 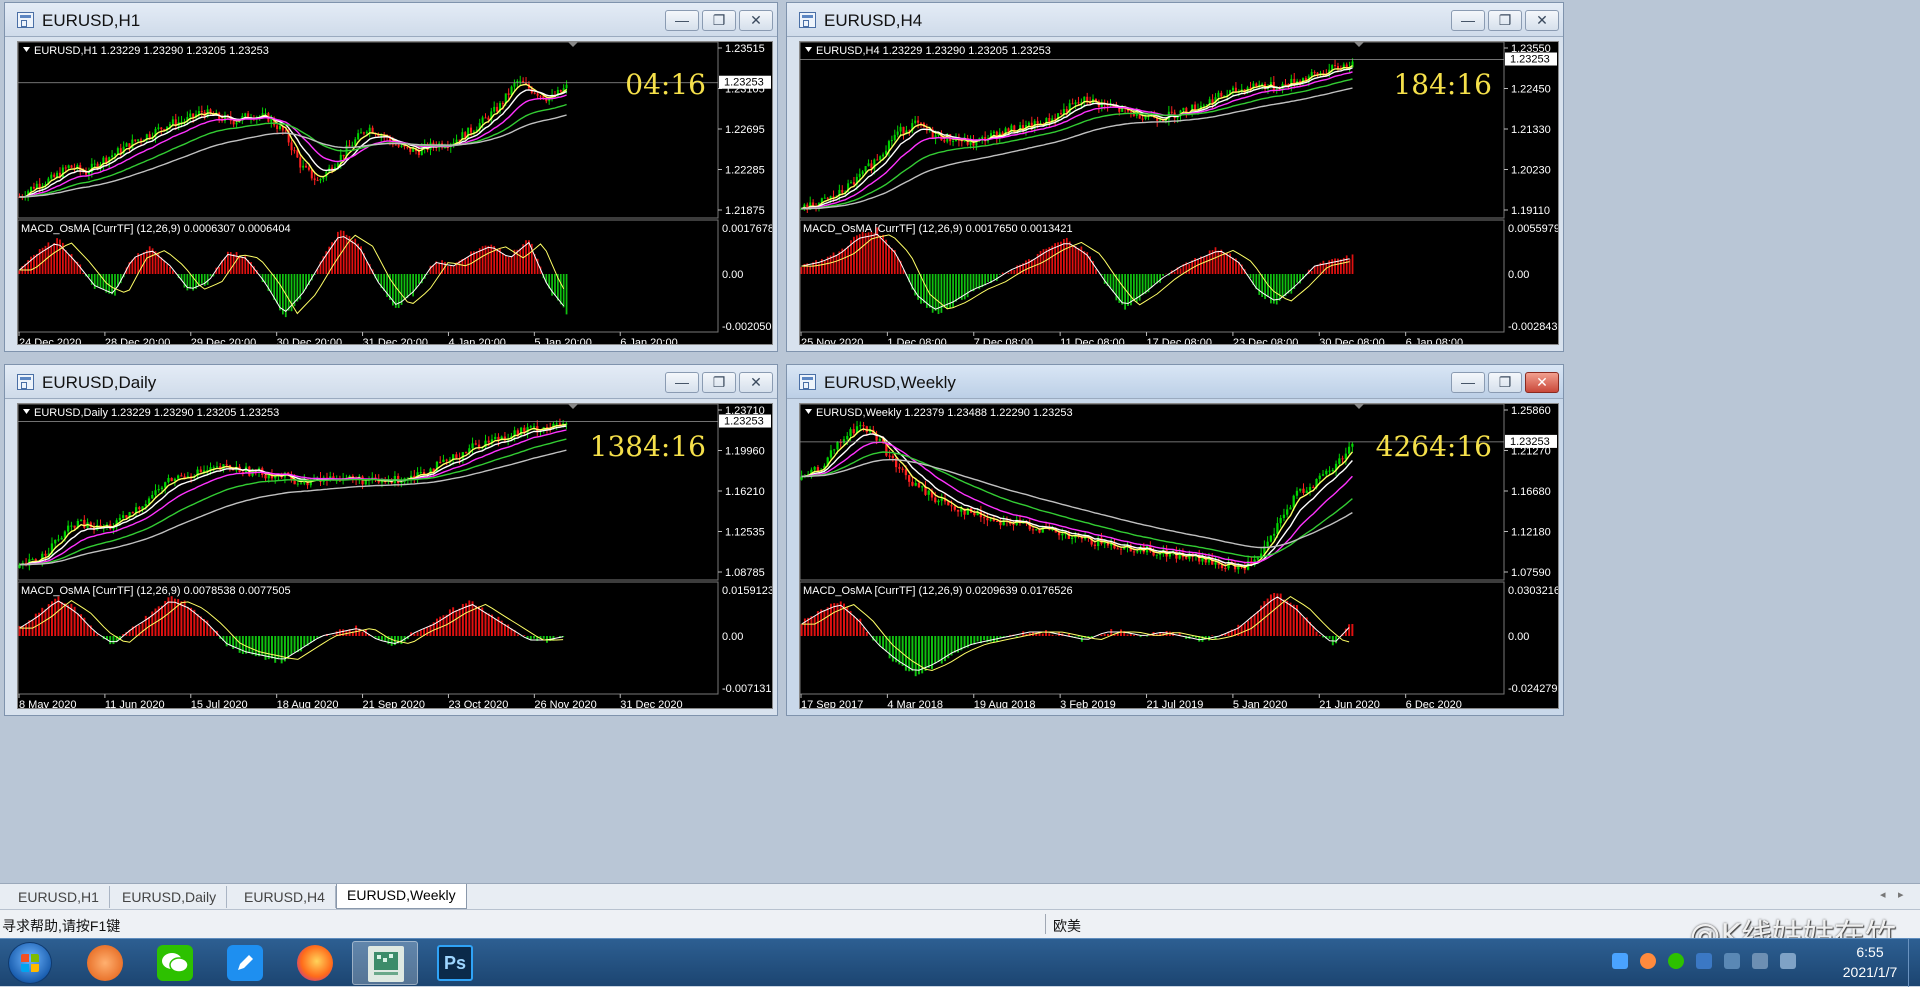 What do you see at coordinates (1914, 963) in the screenshot?
I see `show-desktop-button` at bounding box center [1914, 963].